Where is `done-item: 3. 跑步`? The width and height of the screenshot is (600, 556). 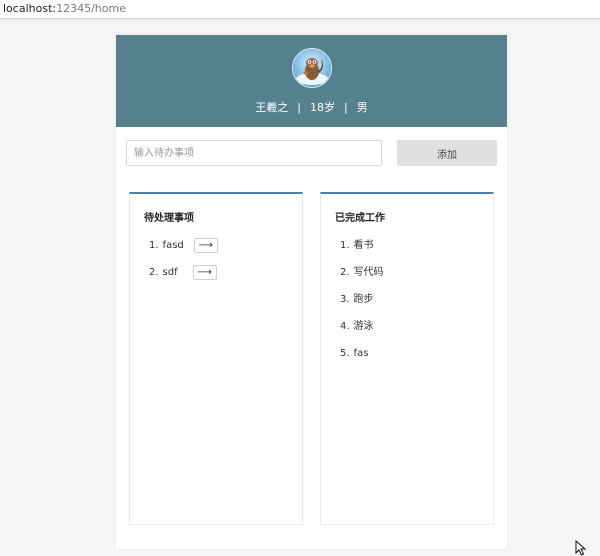
done-item: 3. 跑步 is located at coordinates (362, 305).